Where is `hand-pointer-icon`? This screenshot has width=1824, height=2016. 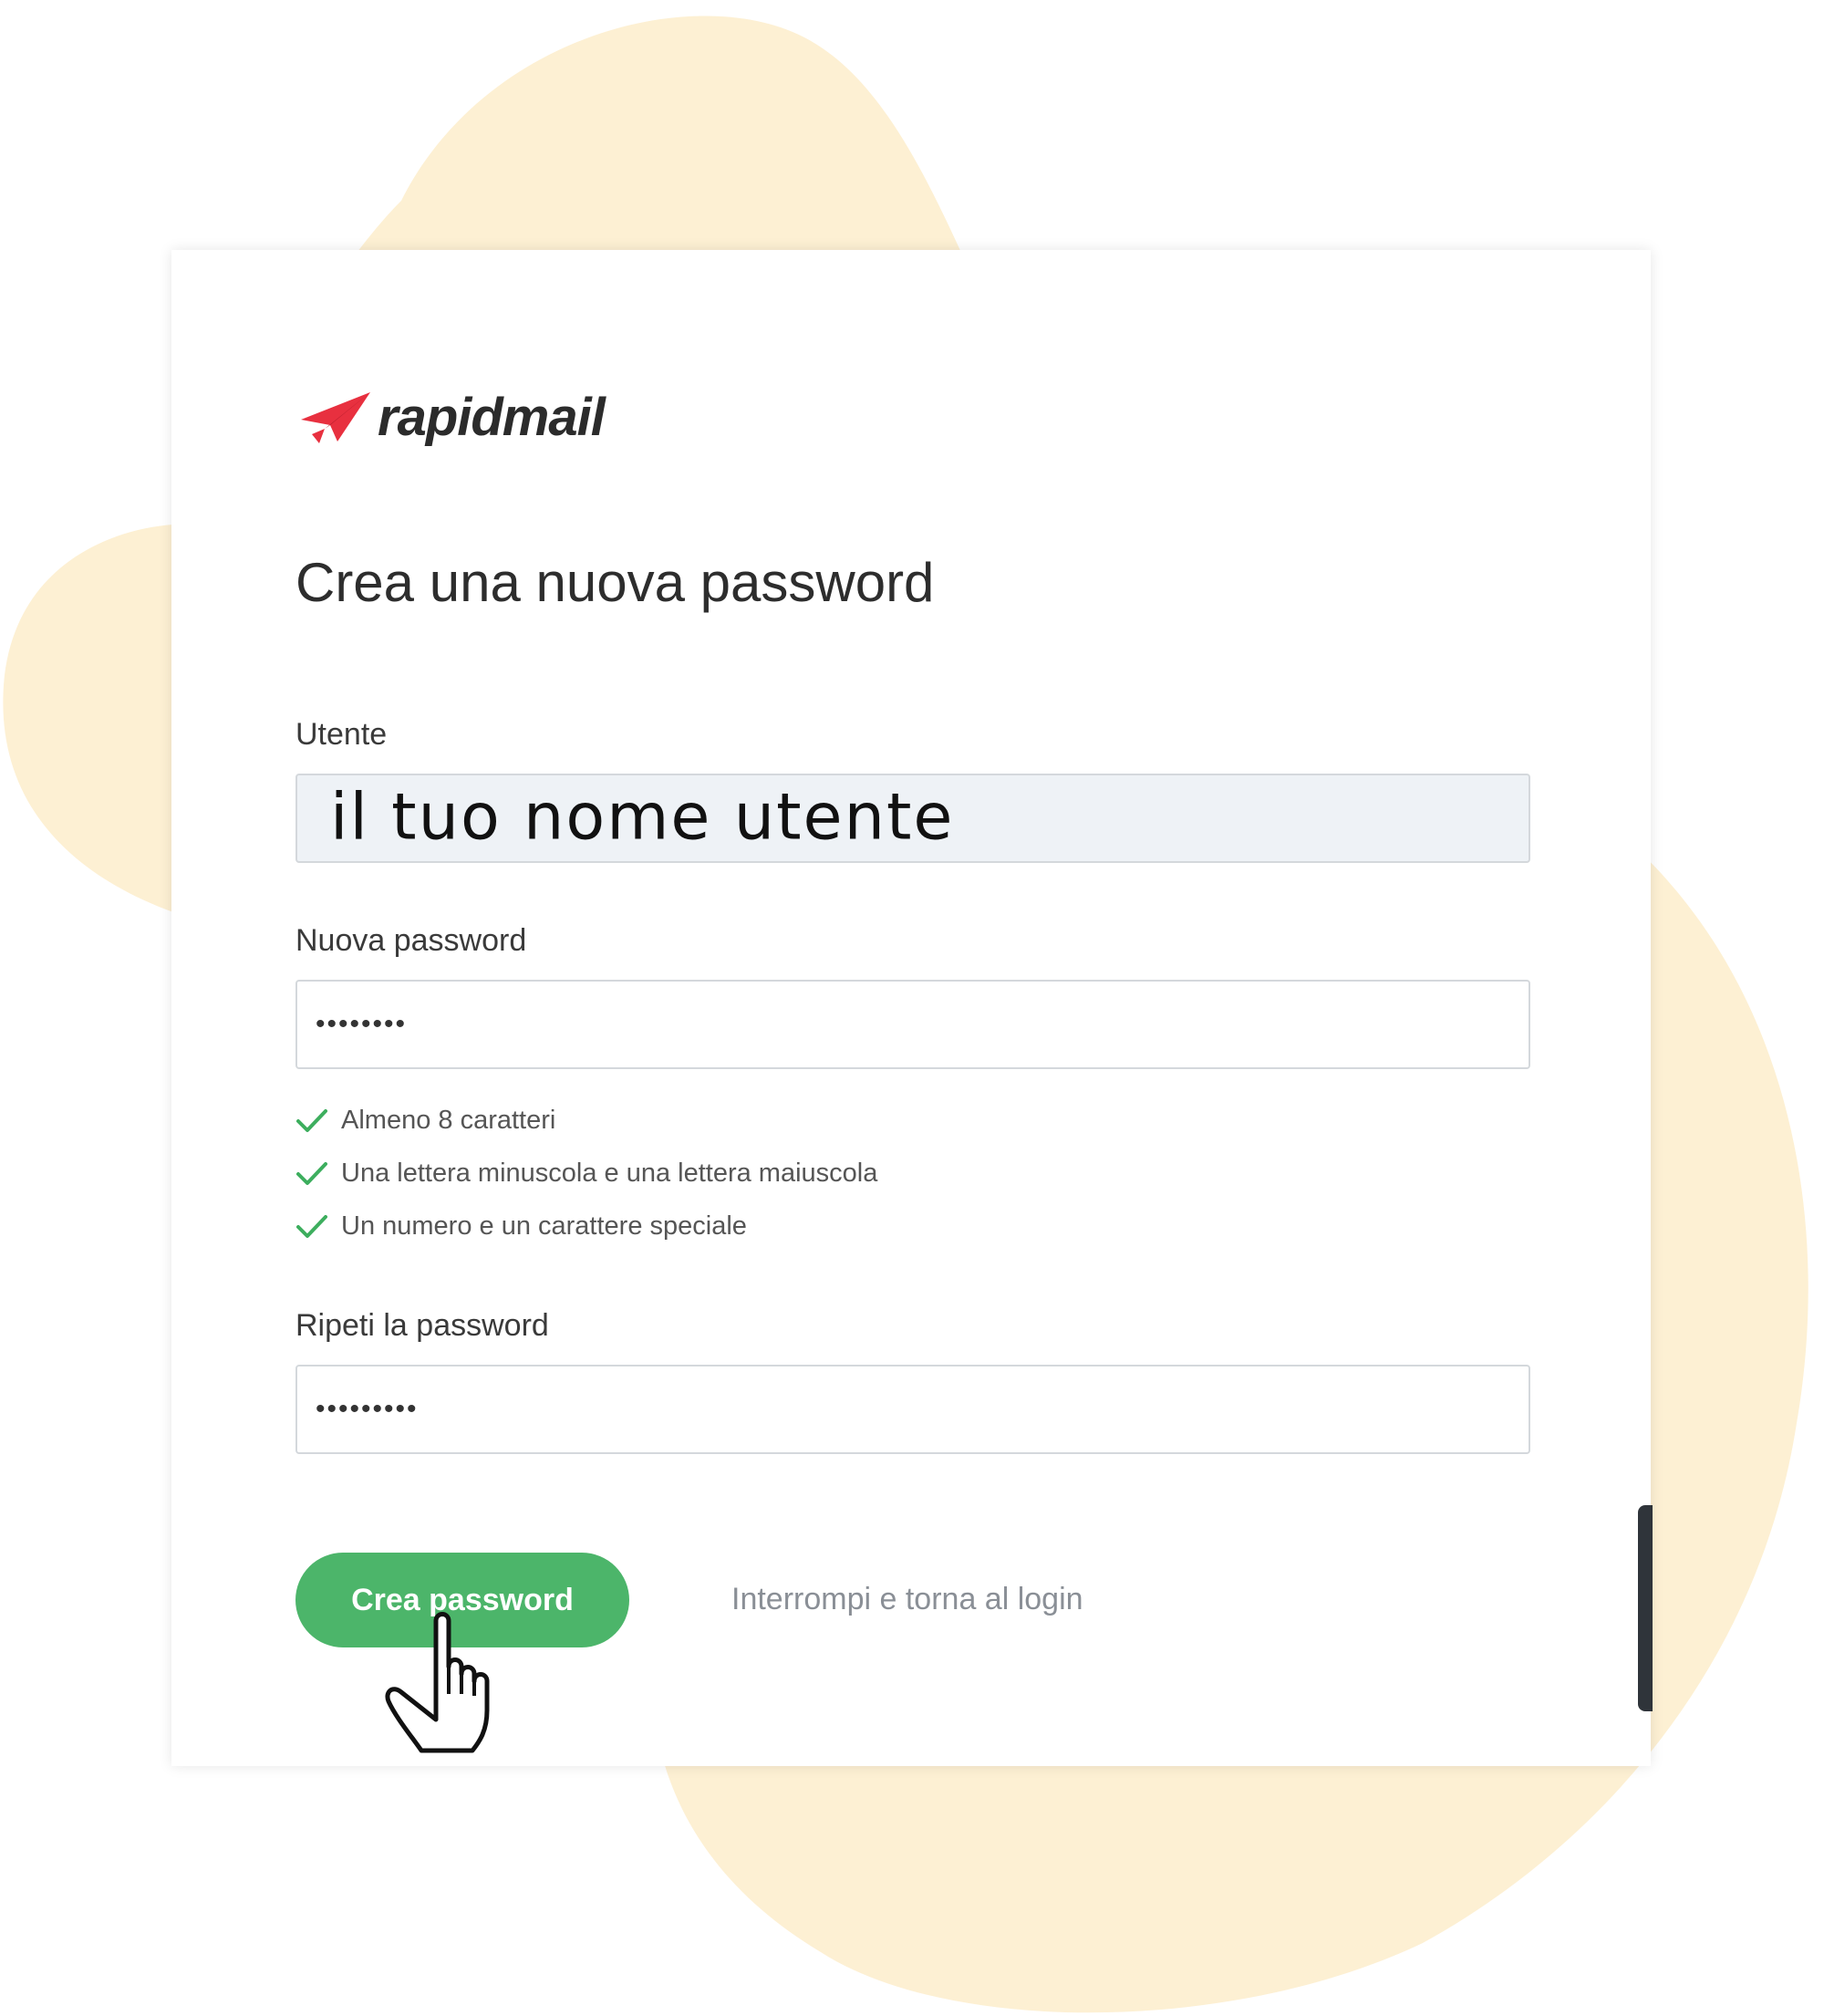
hand-pointer-icon is located at coordinates (438, 1683).